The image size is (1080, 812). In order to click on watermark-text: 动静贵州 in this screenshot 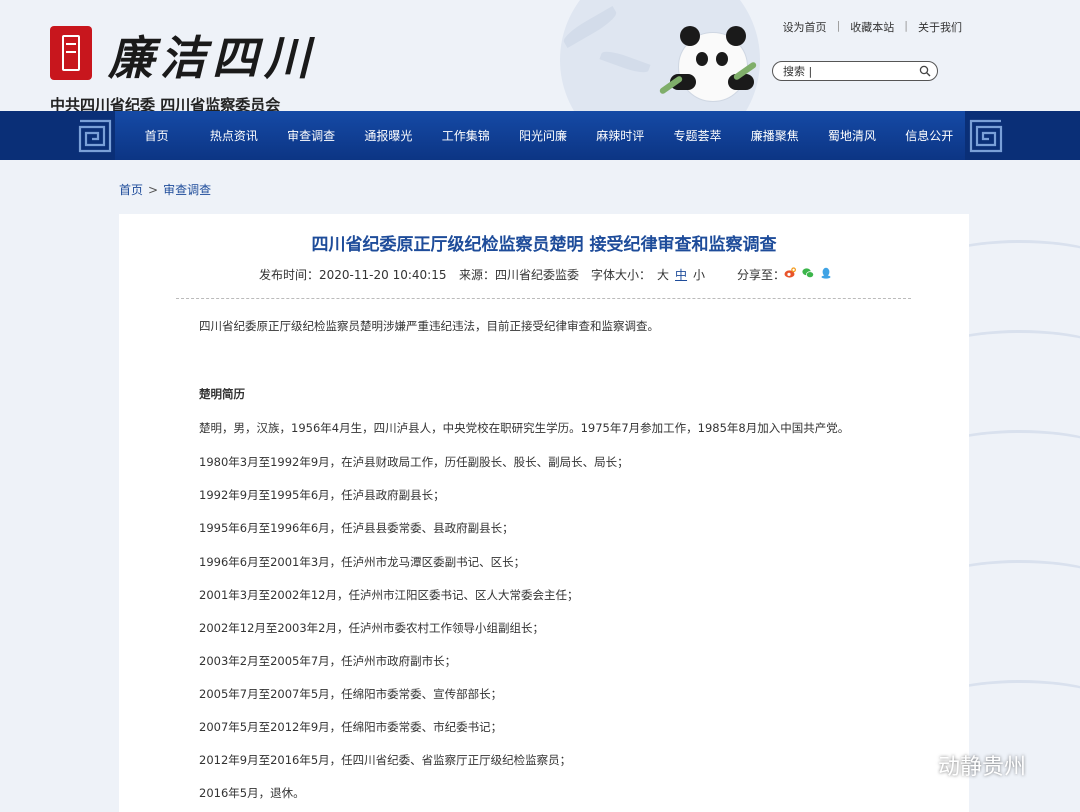, I will do `click(982, 767)`.